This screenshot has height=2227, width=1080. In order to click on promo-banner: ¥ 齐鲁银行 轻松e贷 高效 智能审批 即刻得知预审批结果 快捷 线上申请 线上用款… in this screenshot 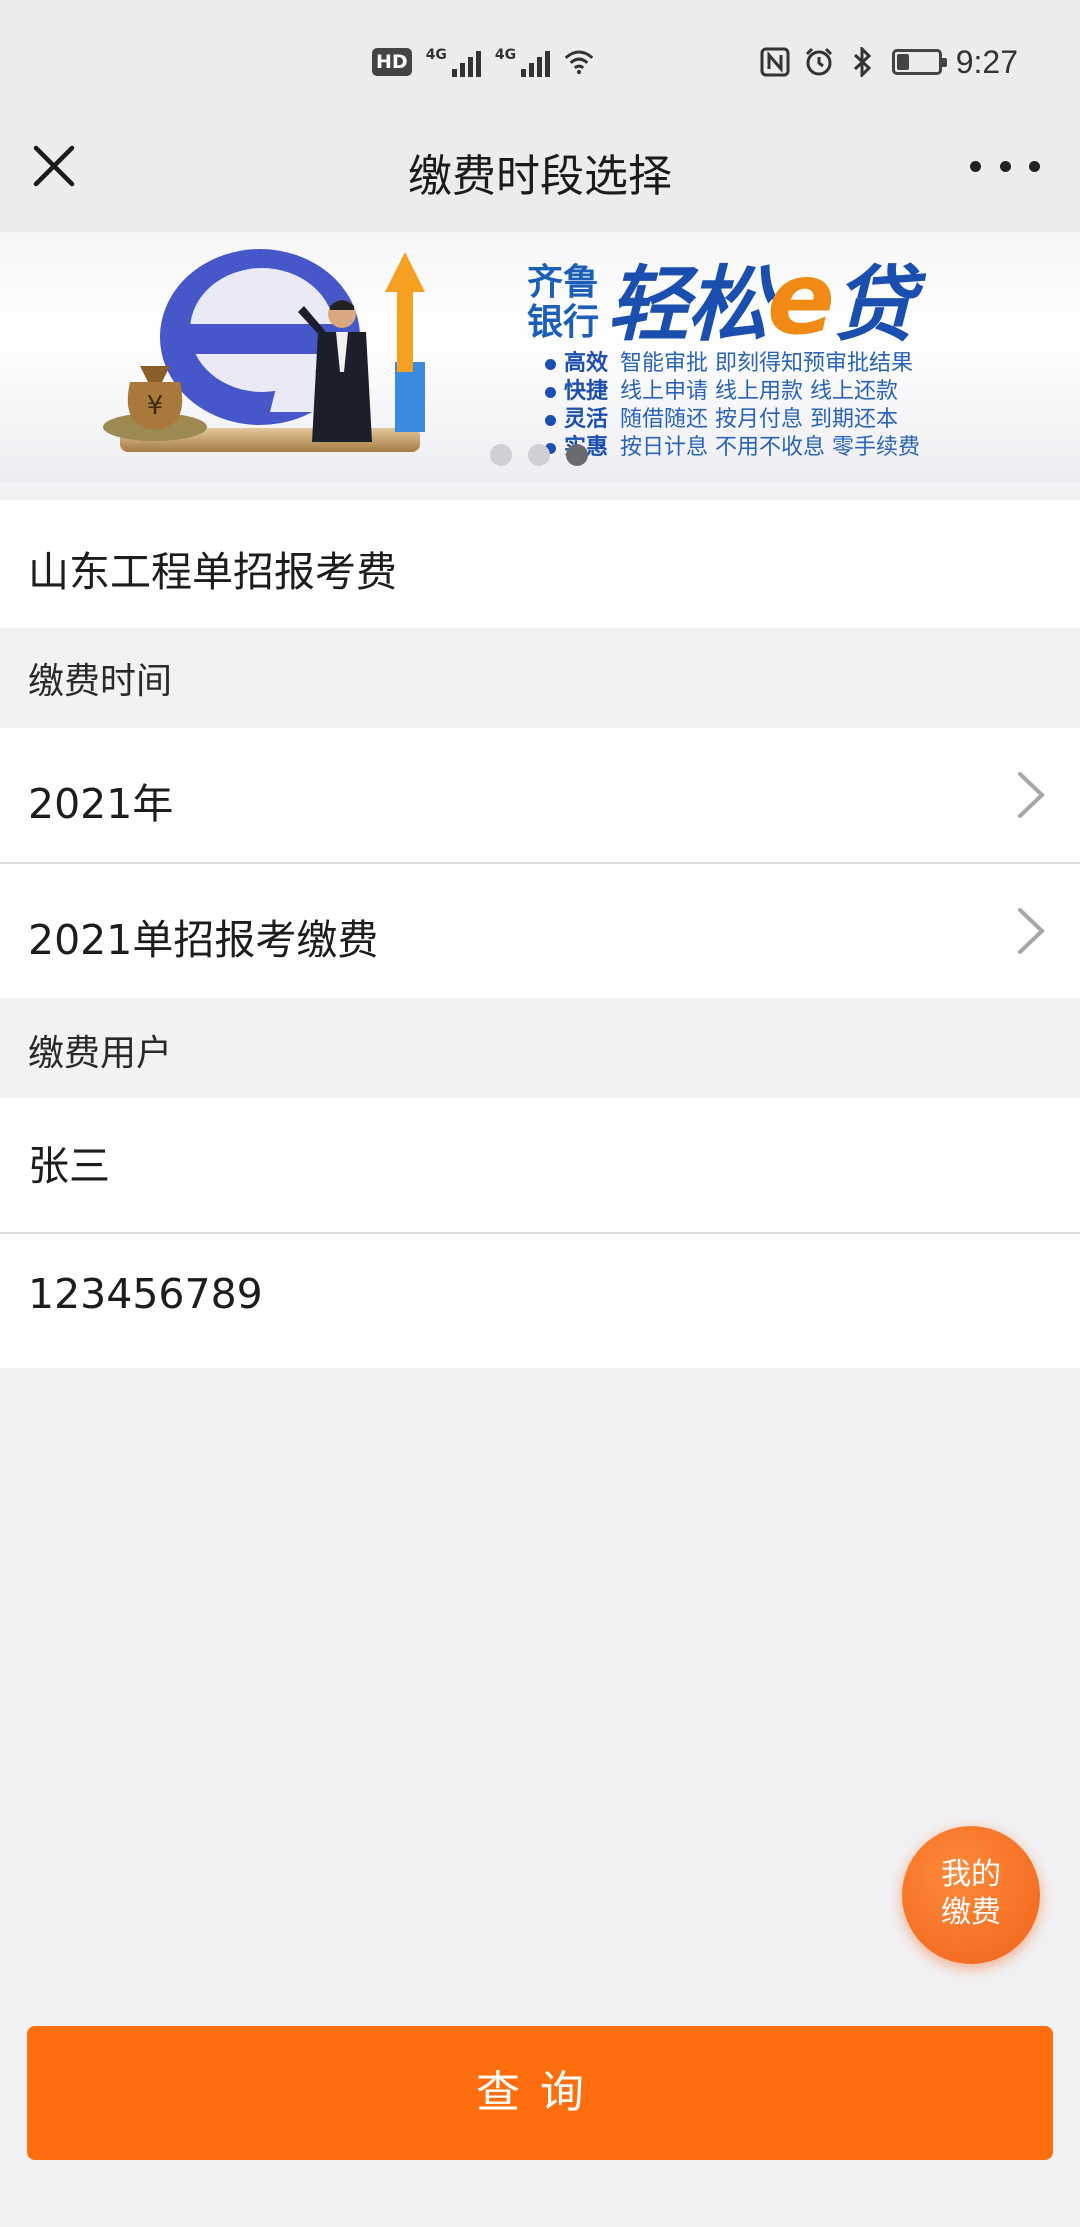, I will do `click(540, 357)`.